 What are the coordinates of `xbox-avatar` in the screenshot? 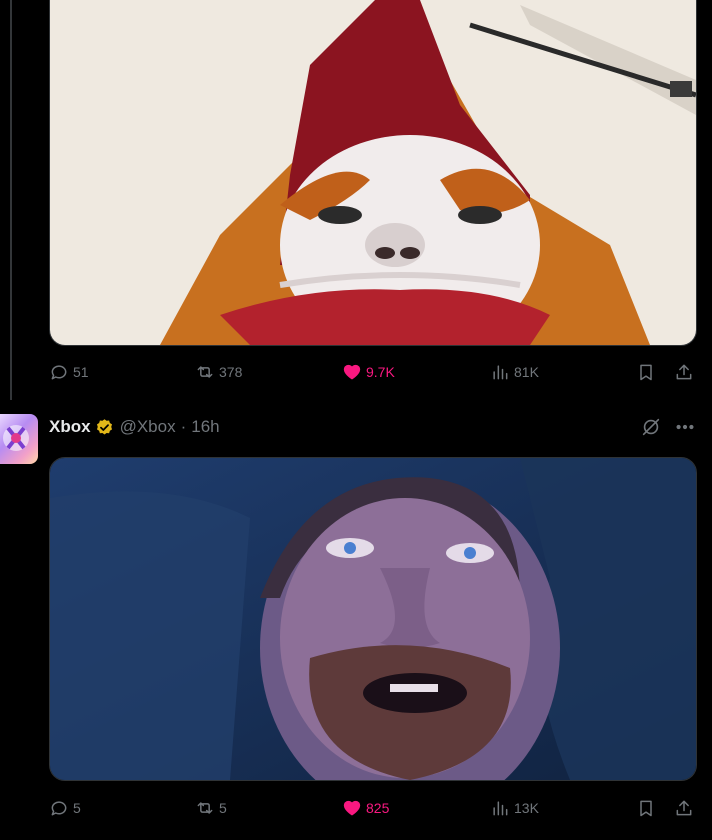 It's located at (19, 439).